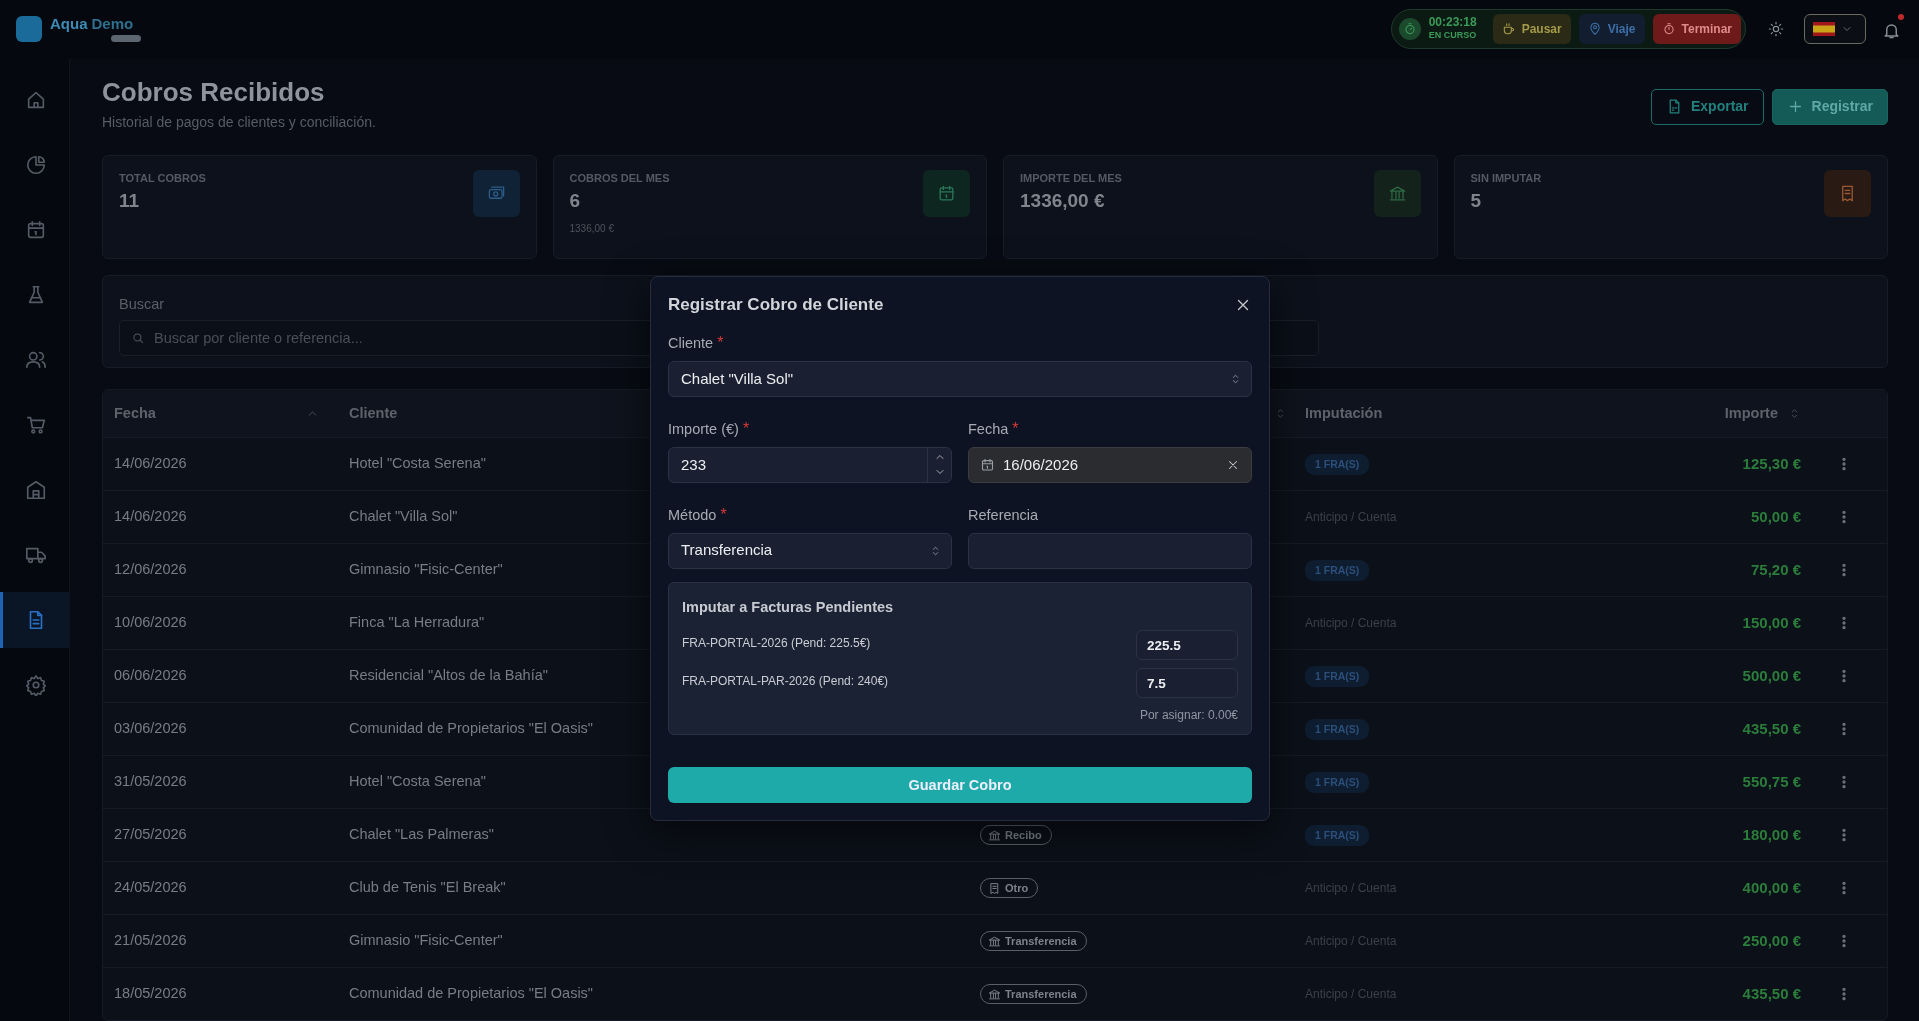 This screenshot has height=1021, width=1919. I want to click on table-cell-text: 21/05/2026, so click(150, 941).